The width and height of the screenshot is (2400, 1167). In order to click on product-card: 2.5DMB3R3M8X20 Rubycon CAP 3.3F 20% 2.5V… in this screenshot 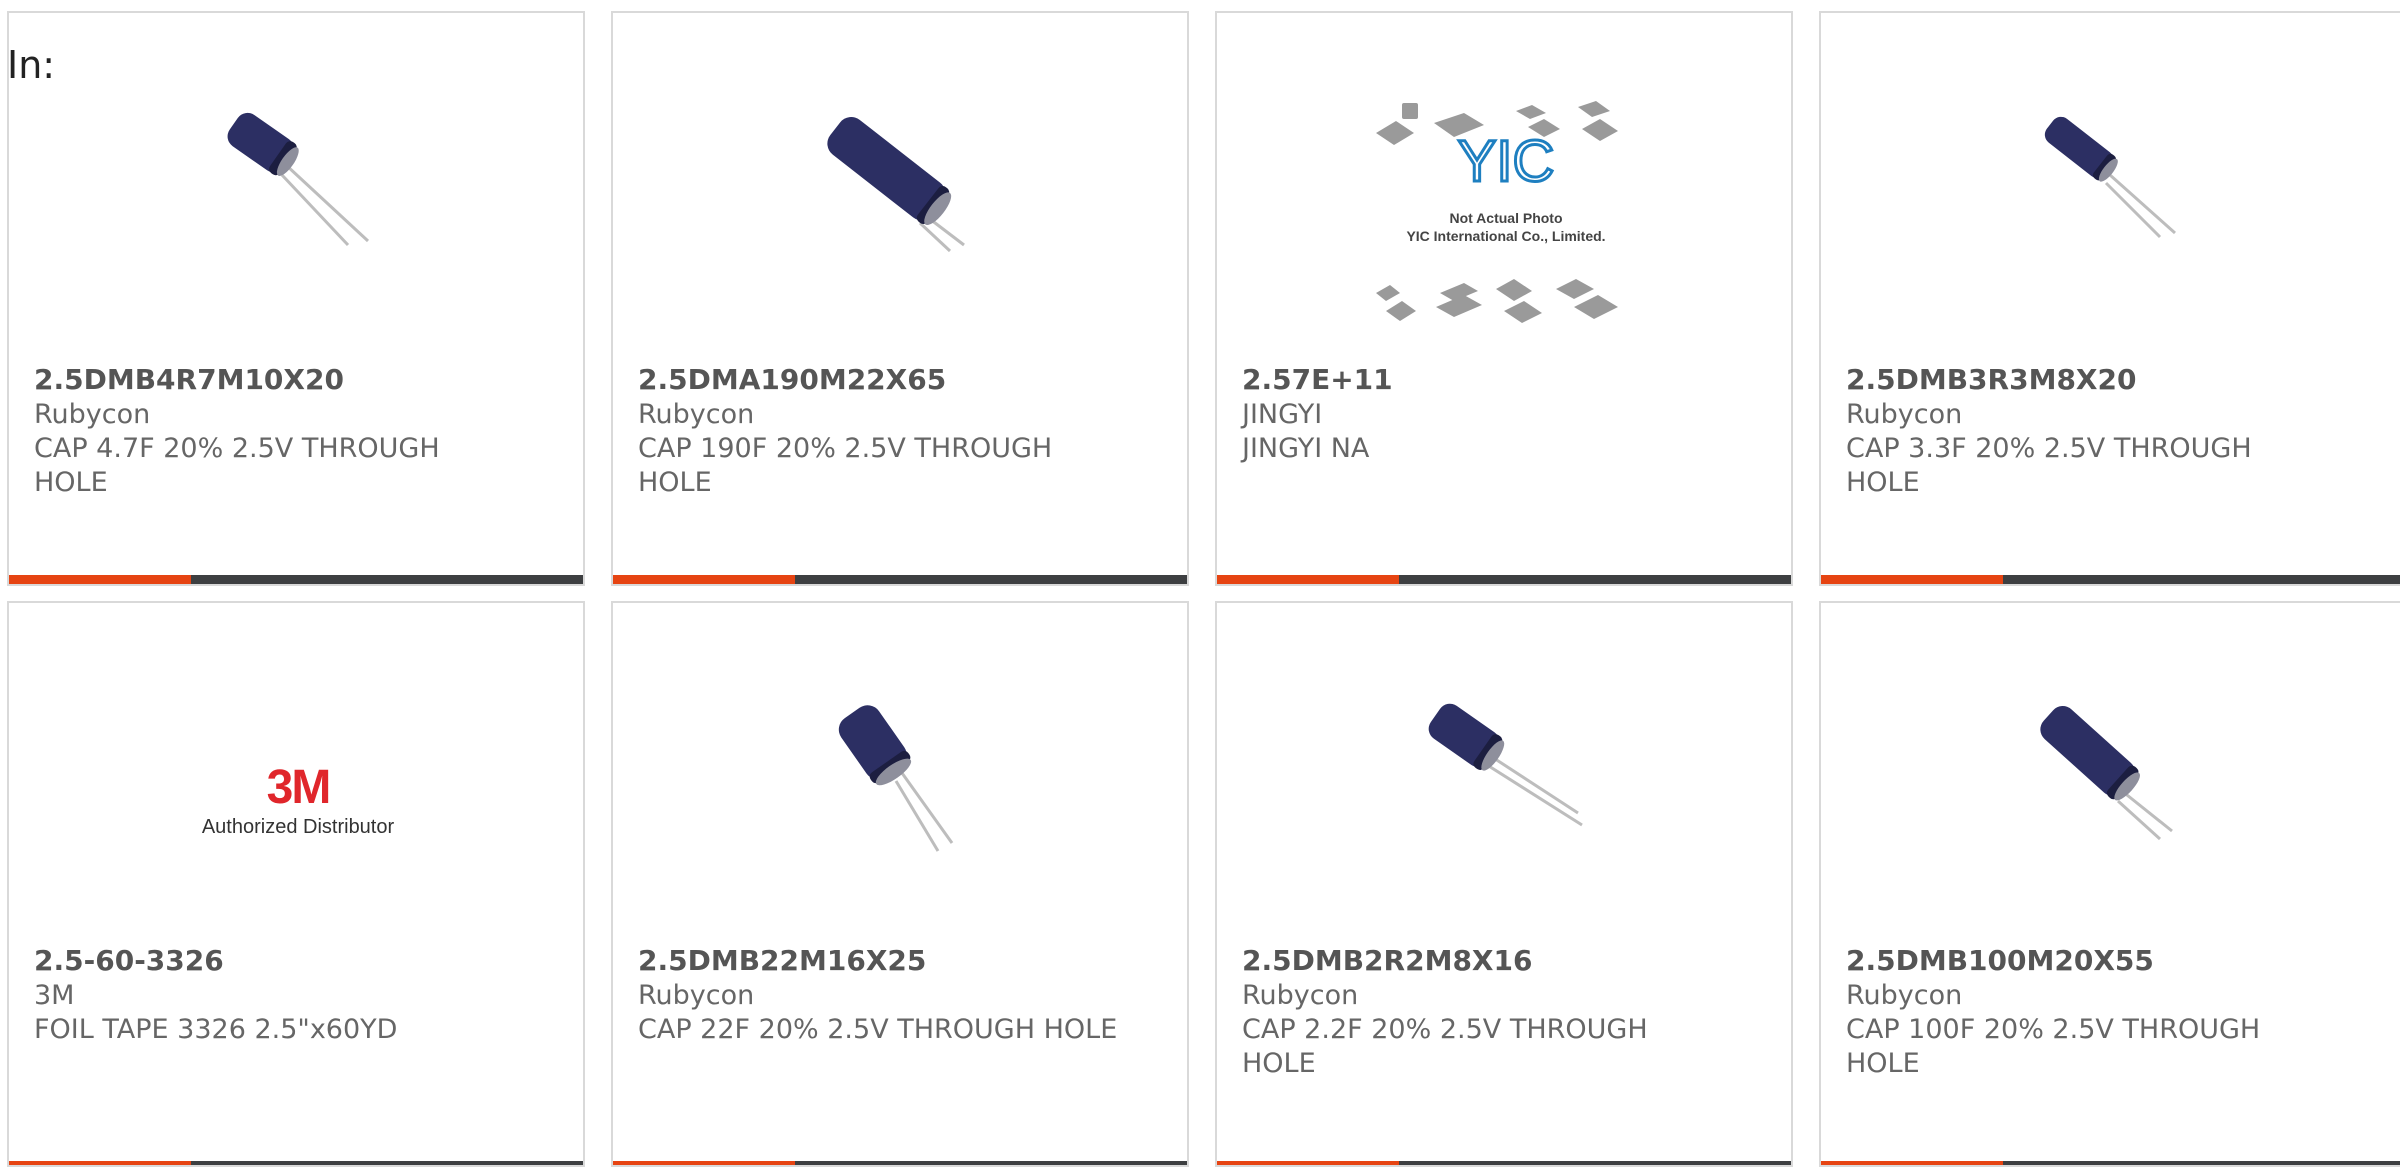, I will do `click(2109, 298)`.